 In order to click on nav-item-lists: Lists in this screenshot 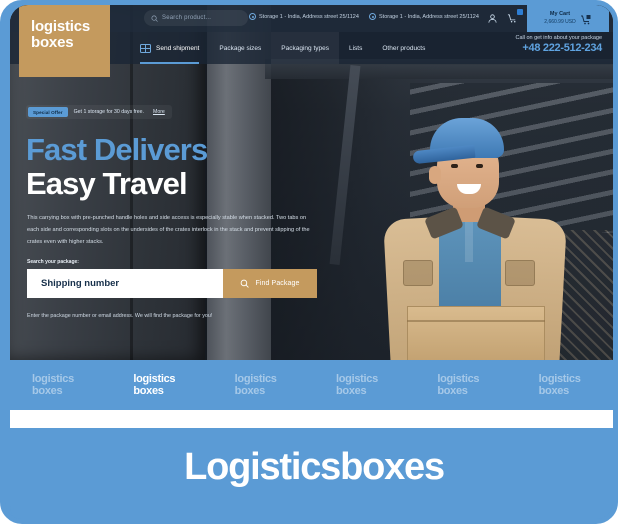, I will do `click(355, 48)`.